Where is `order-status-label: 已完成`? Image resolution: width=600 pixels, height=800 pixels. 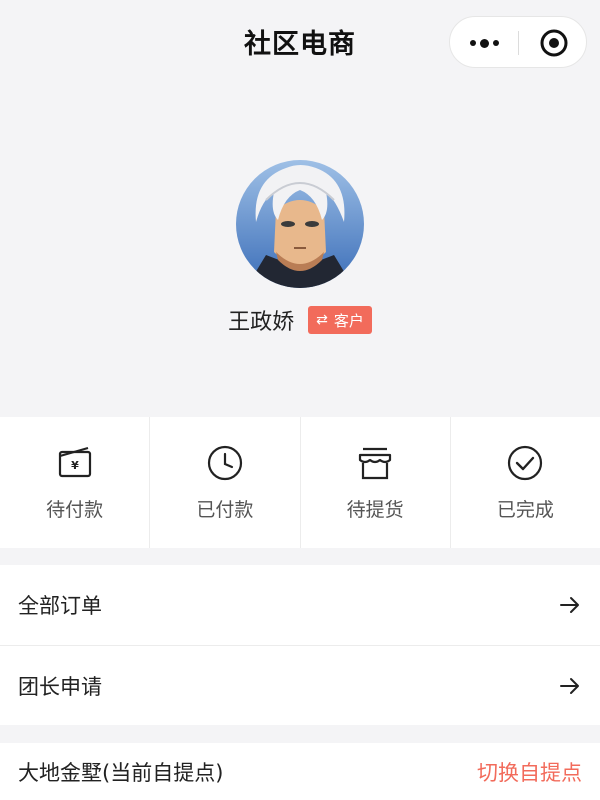
order-status-label: 已完成 is located at coordinates (525, 510).